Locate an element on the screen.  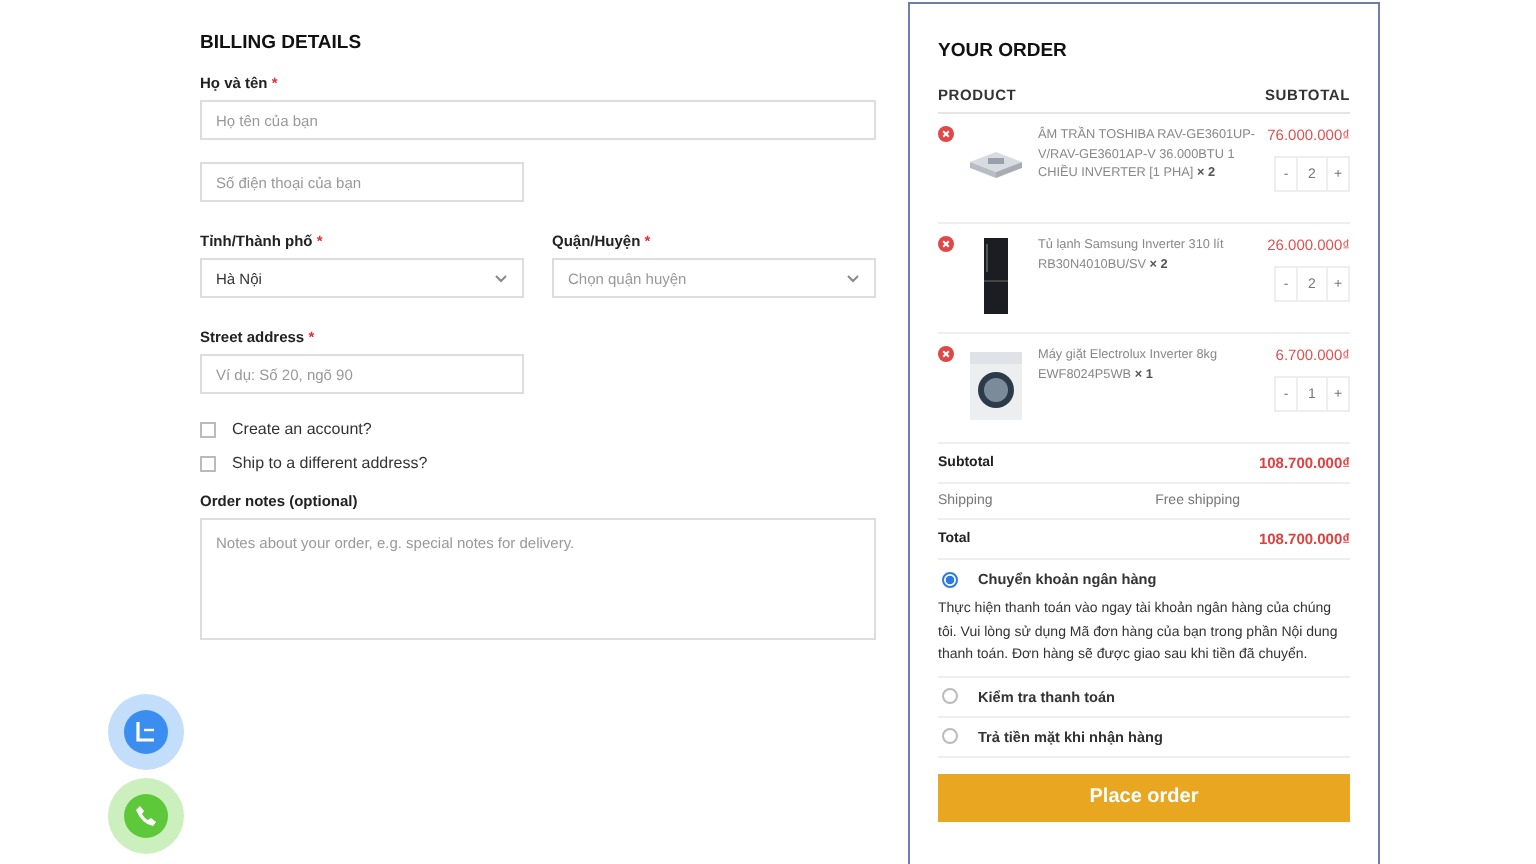
checkbox-label: Create an account? is located at coordinates (302, 429).